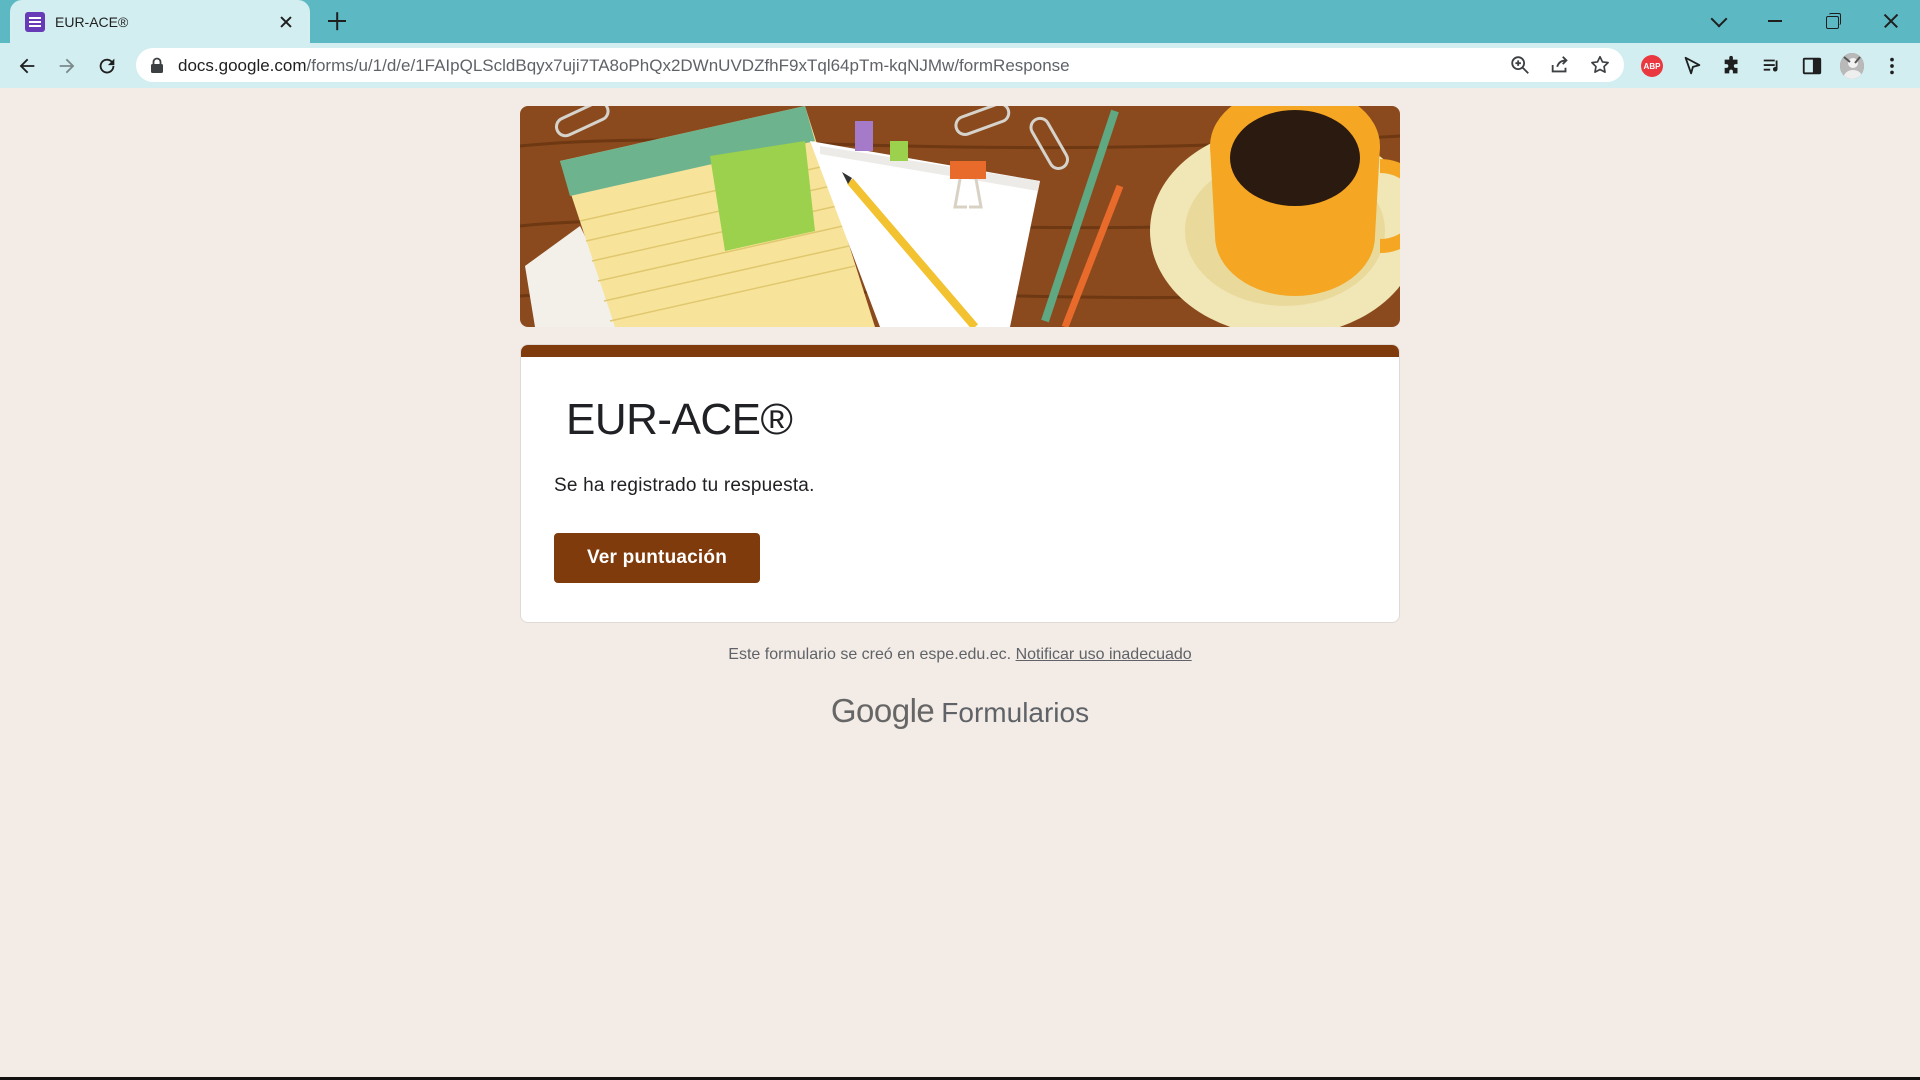 The height and width of the screenshot is (1080, 1920). What do you see at coordinates (960, 21) in the screenshot?
I see `browser-title-bar: EUR-ACE®` at bounding box center [960, 21].